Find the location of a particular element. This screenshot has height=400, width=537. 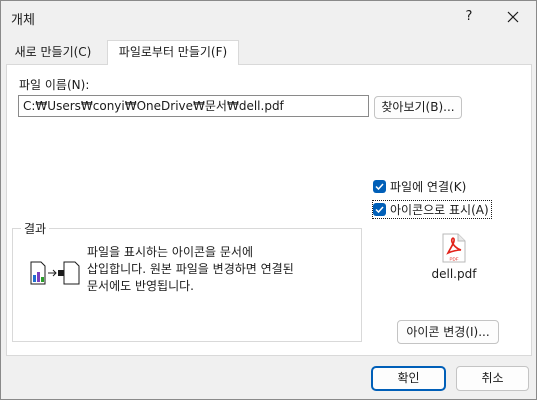

icon-preview: PDF dell.pdf is located at coordinates (454, 257).